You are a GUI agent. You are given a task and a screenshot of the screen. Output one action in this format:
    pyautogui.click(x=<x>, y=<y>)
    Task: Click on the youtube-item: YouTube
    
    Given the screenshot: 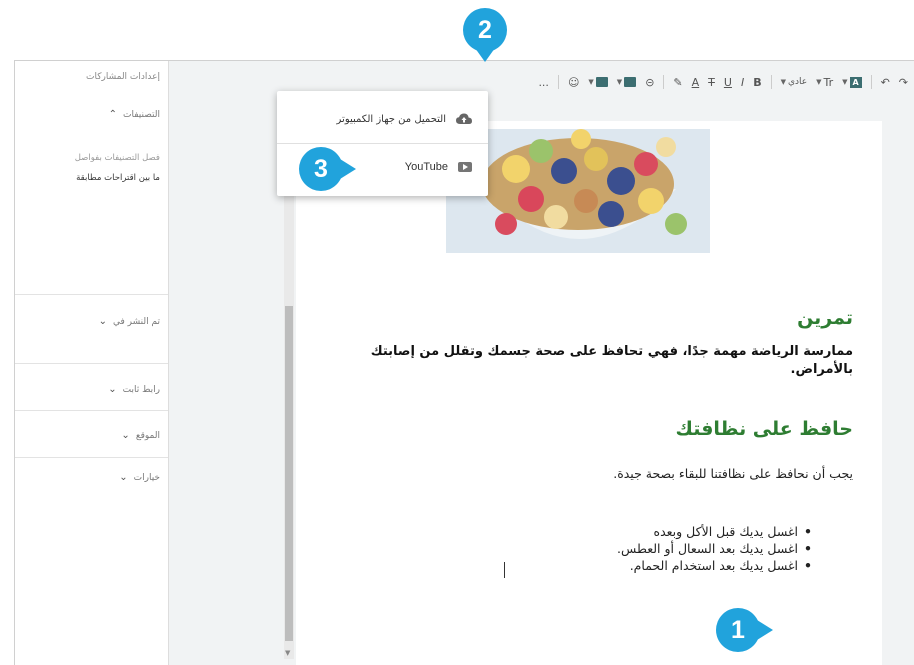 What is the action you would take?
    pyautogui.click(x=438, y=167)
    